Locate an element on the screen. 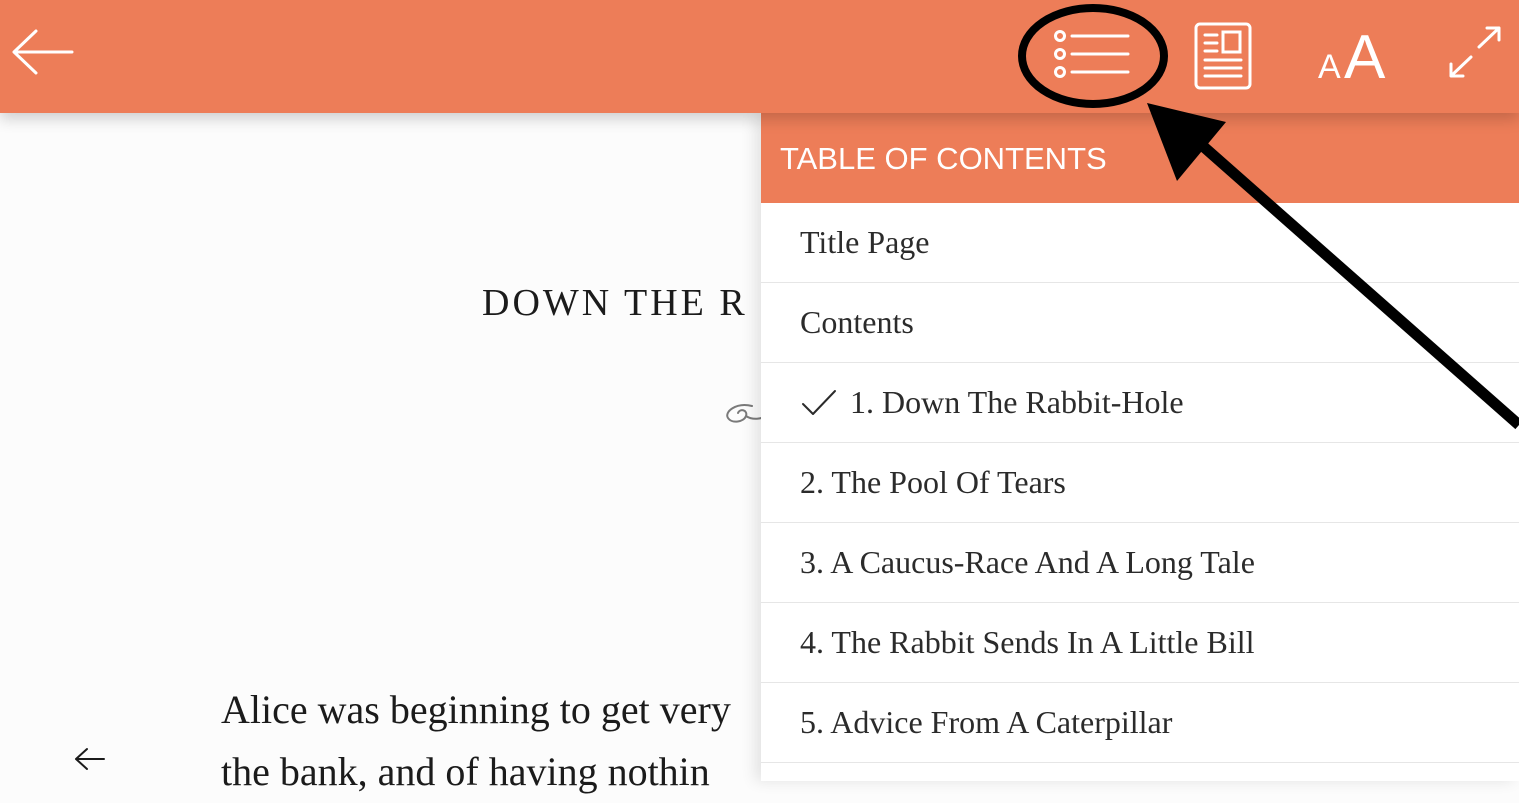  toc-item-label: Contents is located at coordinates (857, 322).